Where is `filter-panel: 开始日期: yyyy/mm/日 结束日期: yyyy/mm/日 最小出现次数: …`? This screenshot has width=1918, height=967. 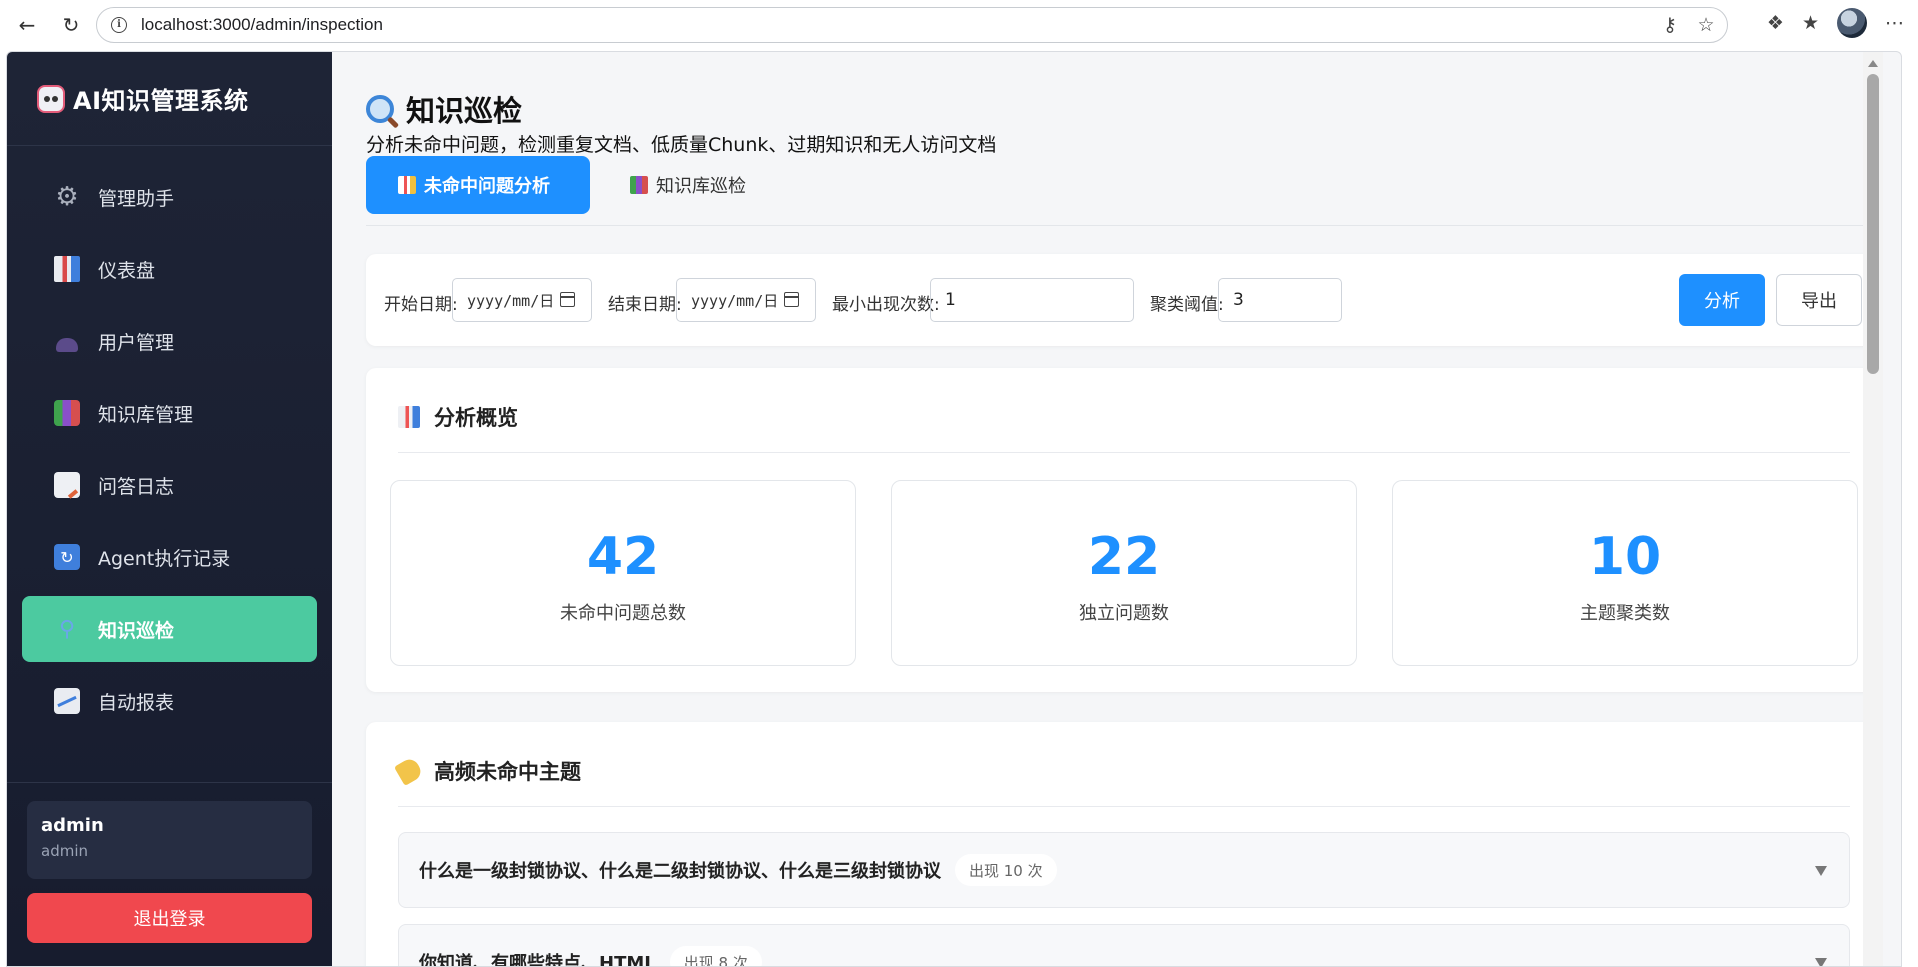
filter-panel: 开始日期: yyyy/mm/日 结束日期: yyyy/mm/日 最小出现次数: … is located at coordinates (1124, 300).